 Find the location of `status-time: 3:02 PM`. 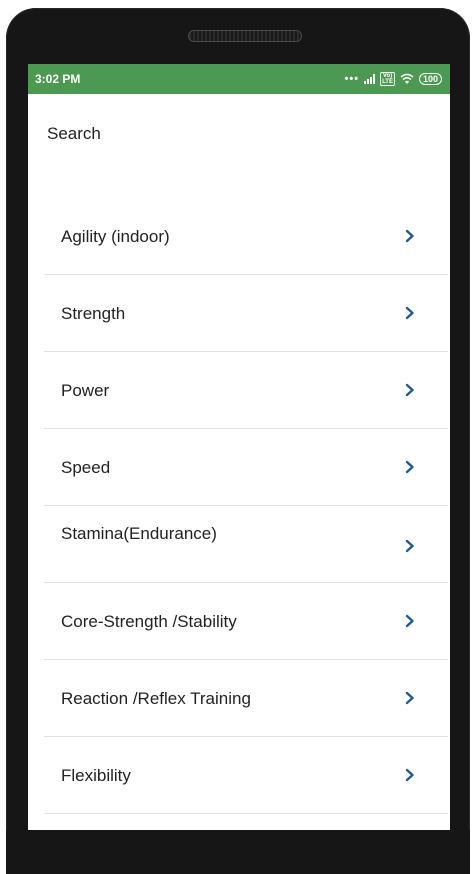

status-time: 3:02 PM is located at coordinates (58, 79).